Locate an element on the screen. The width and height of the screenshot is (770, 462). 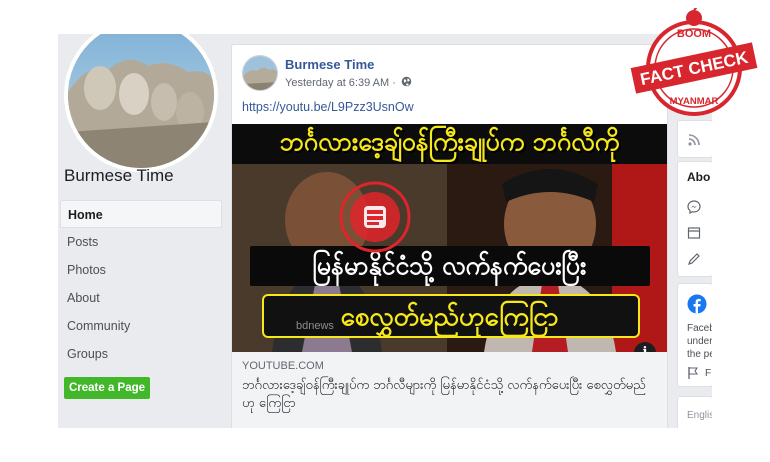
facebook-icon is located at coordinates (697, 304).